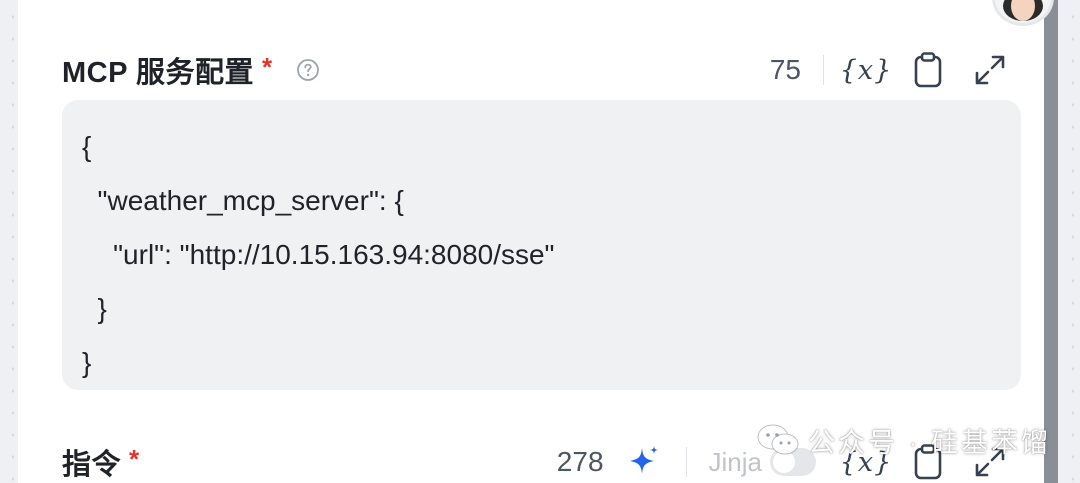 The height and width of the screenshot is (483, 1080). Describe the element at coordinates (92, 465) in the screenshot. I see `instruction-label: 指令` at that location.